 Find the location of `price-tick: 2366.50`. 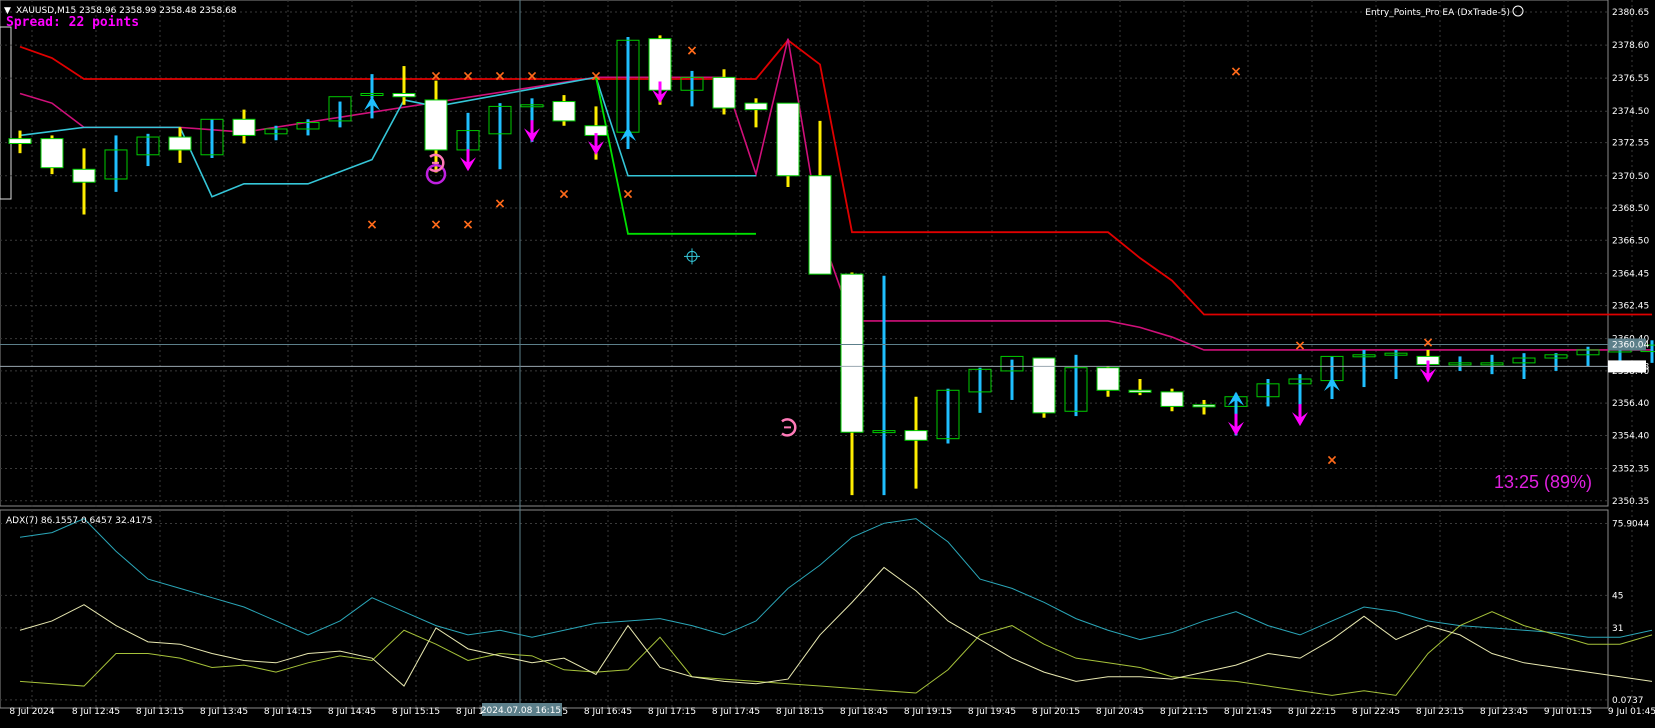

price-tick: 2366.50 is located at coordinates (1630, 241).